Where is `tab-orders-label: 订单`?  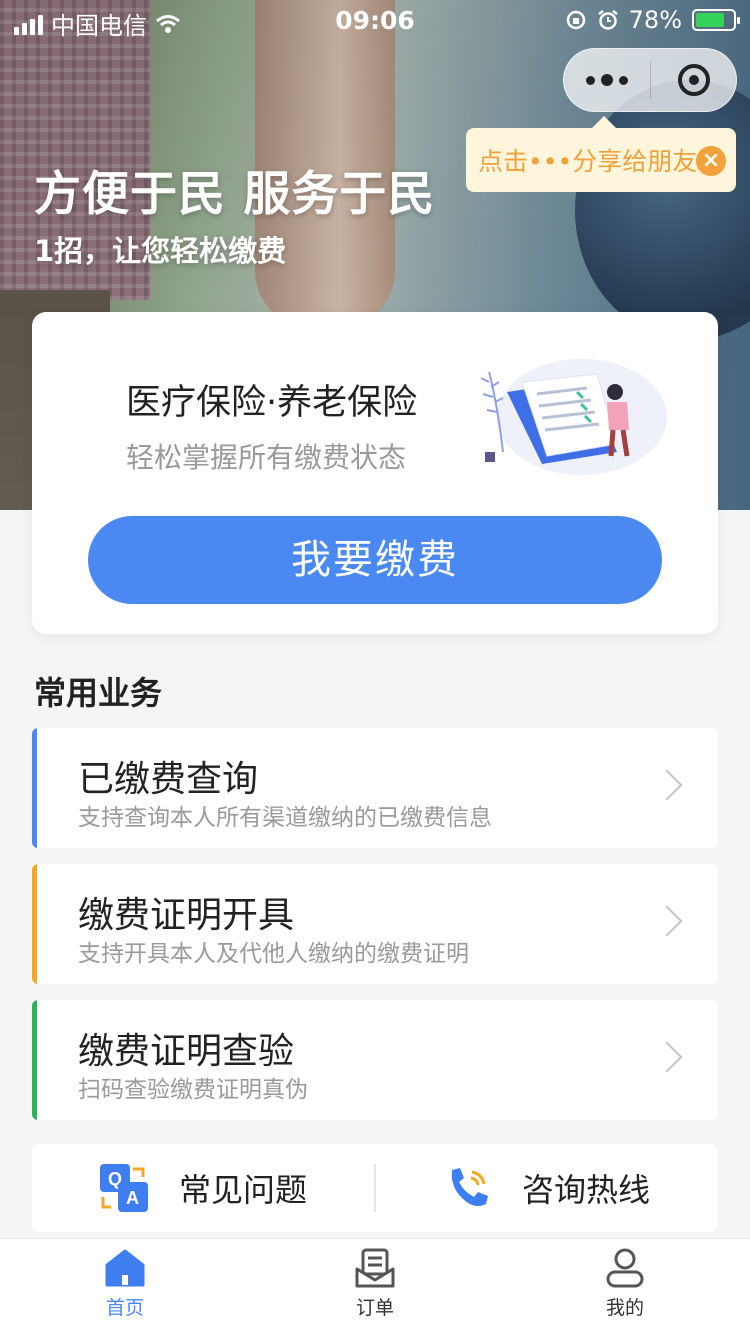 tab-orders-label: 订单 is located at coordinates (374, 1308).